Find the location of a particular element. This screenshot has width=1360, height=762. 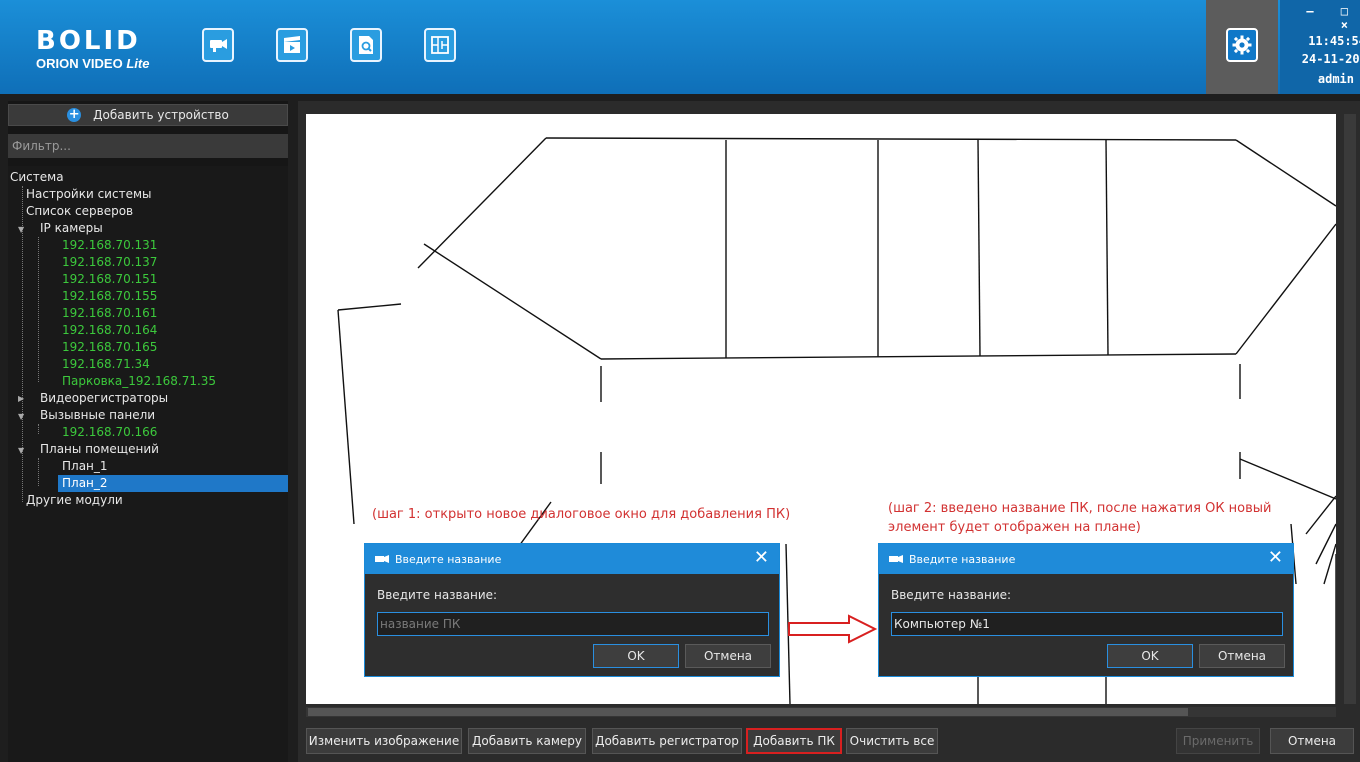

tree-item-other-modules: Другие модули is located at coordinates (74, 500).